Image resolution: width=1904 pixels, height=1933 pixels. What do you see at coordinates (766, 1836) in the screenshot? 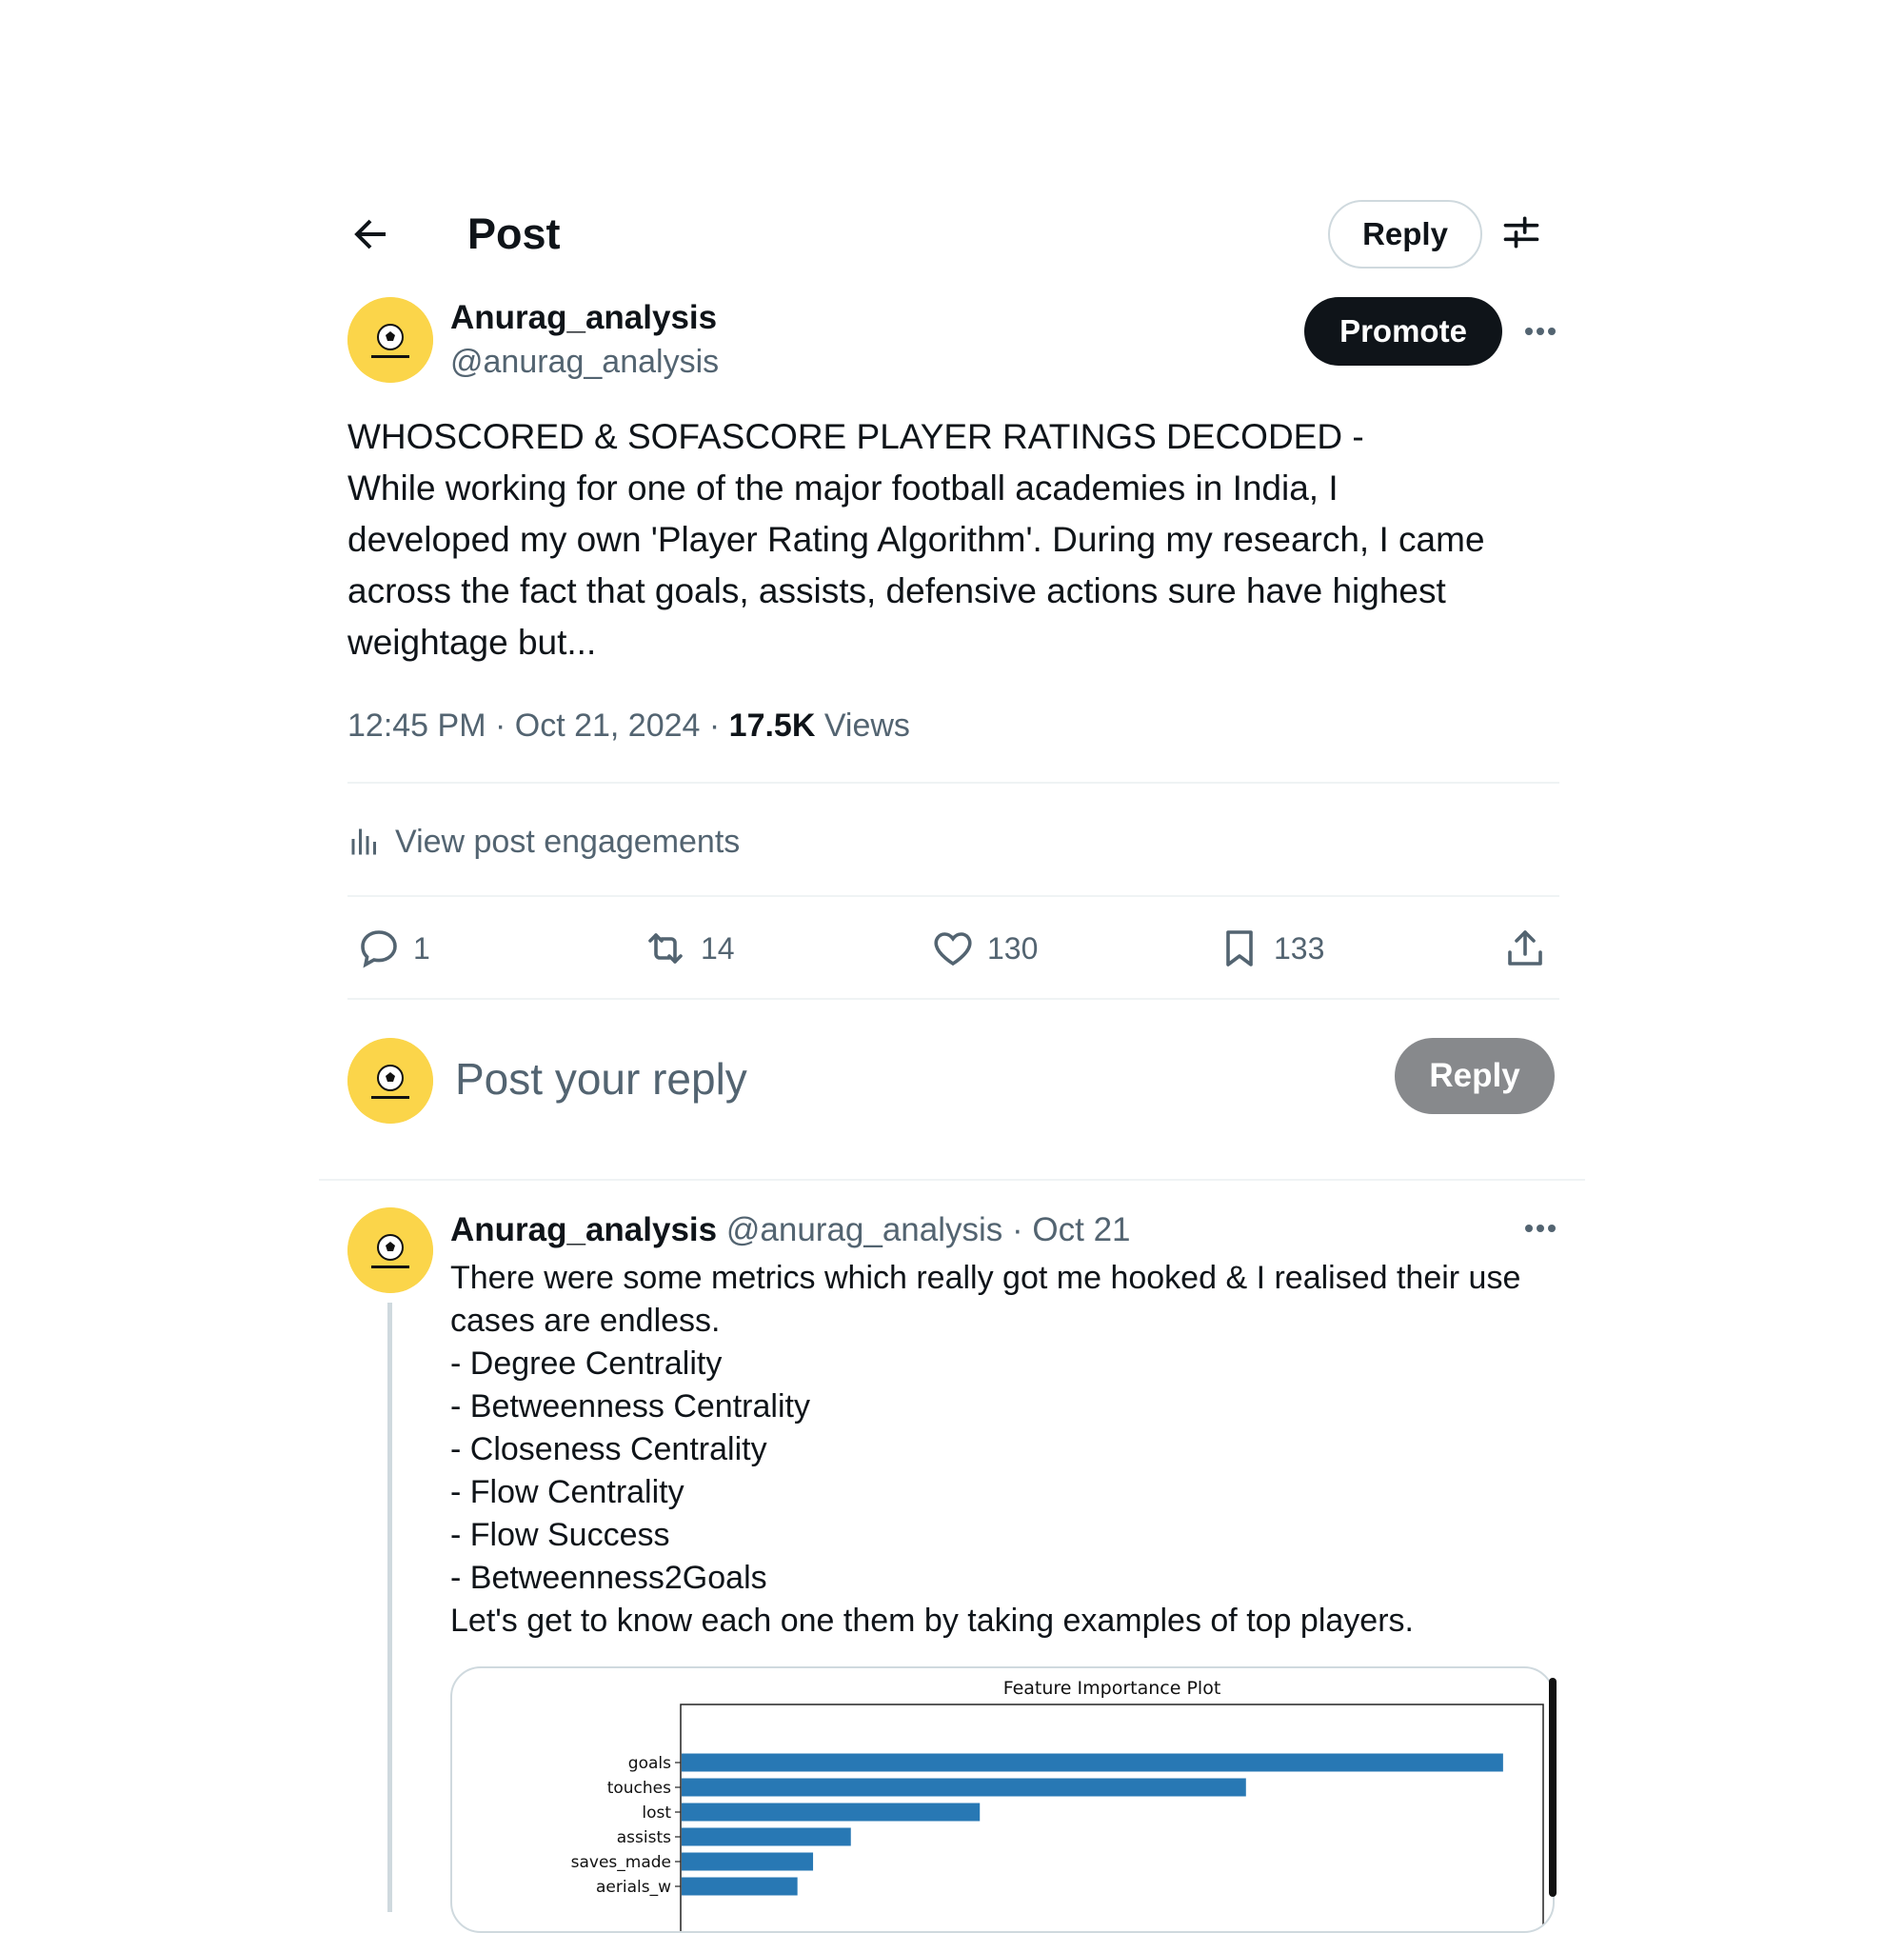
I see `bar-assists` at bounding box center [766, 1836].